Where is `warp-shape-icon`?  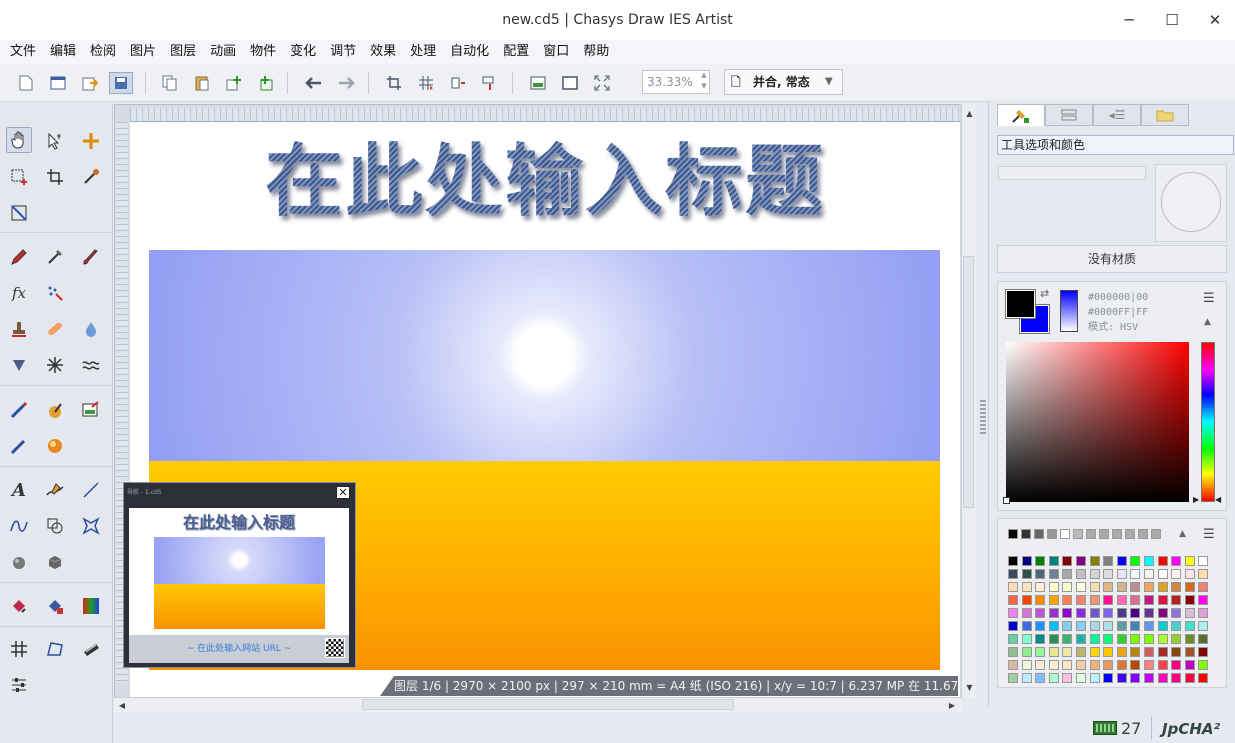
warp-shape-icon is located at coordinates (91, 526).